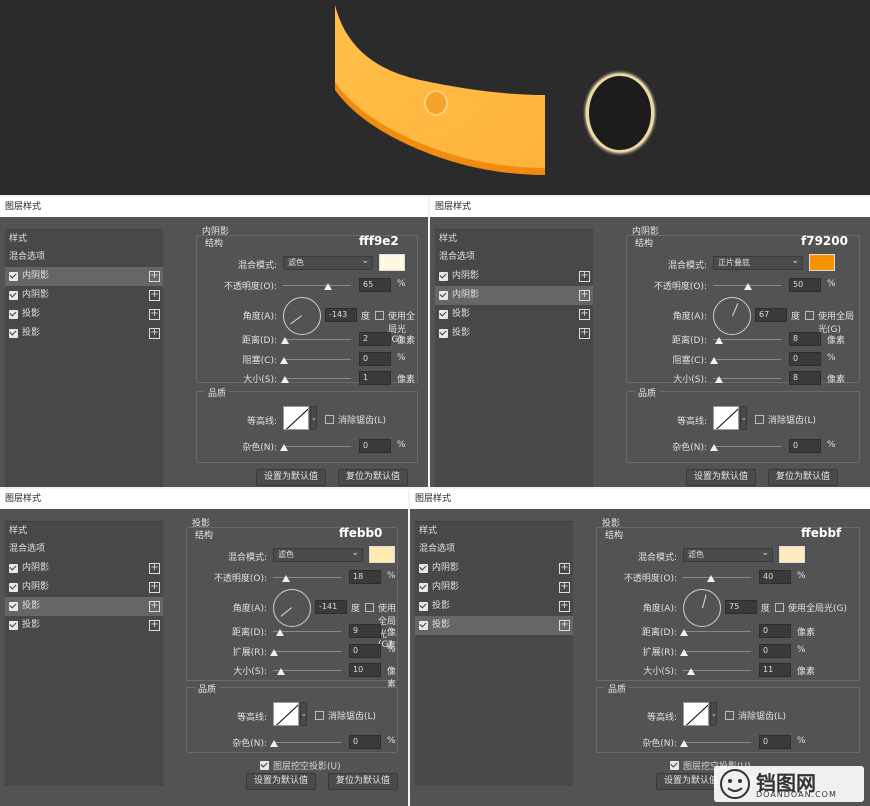 The height and width of the screenshot is (806, 870). What do you see at coordinates (743, 418) in the screenshot?
I see `contour-dropdown: ⌄` at bounding box center [743, 418].